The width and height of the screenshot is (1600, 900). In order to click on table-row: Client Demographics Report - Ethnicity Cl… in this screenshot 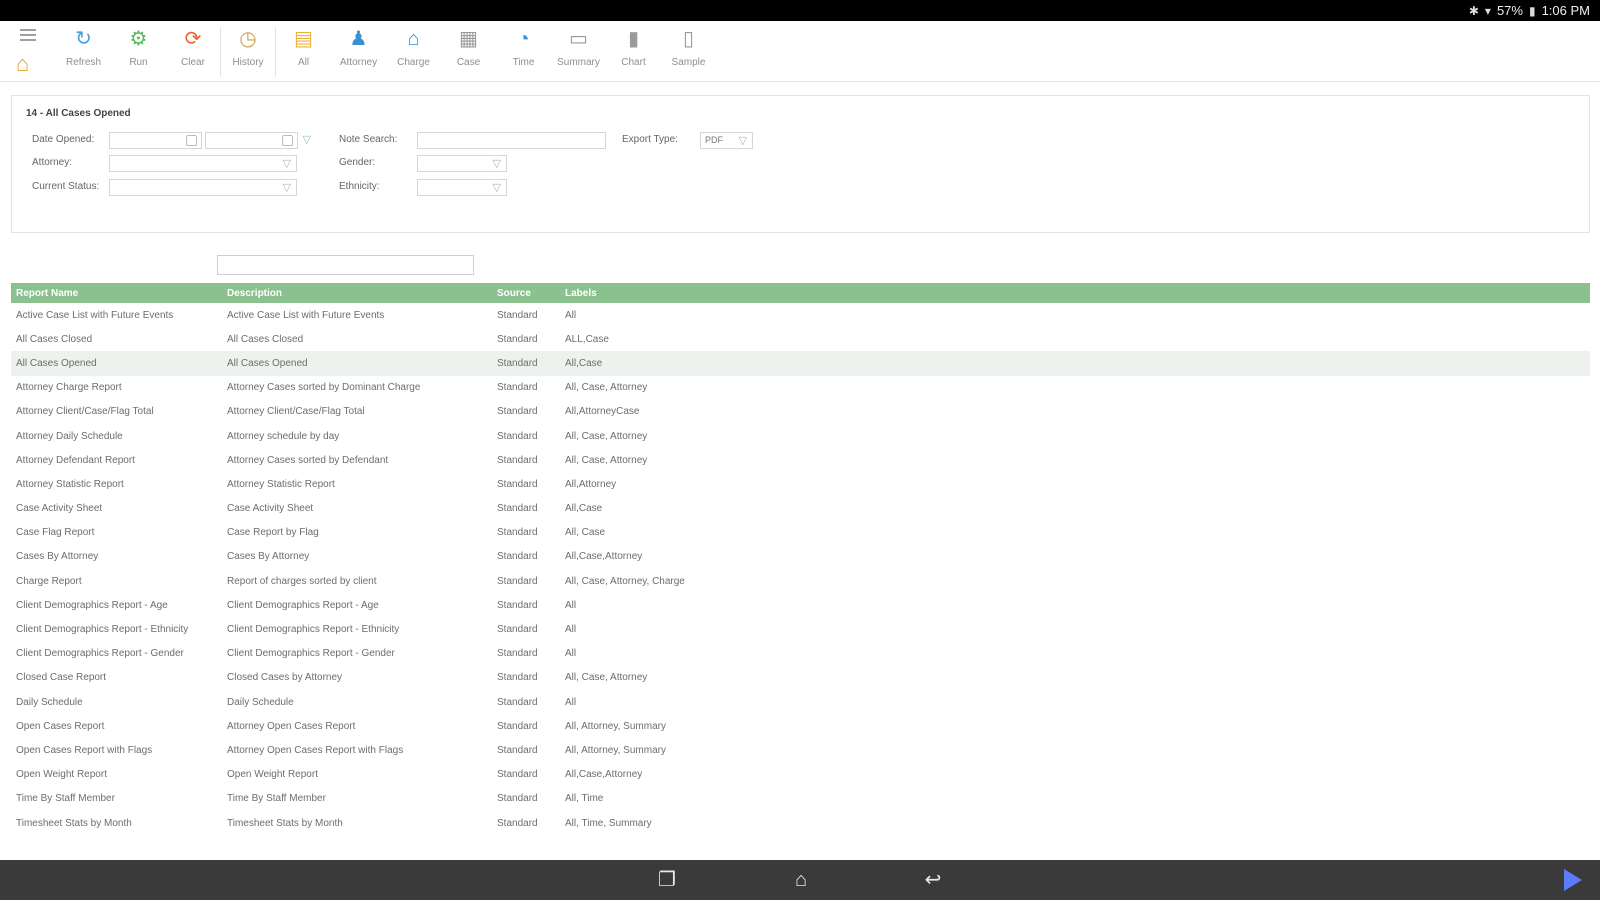, I will do `click(800, 629)`.